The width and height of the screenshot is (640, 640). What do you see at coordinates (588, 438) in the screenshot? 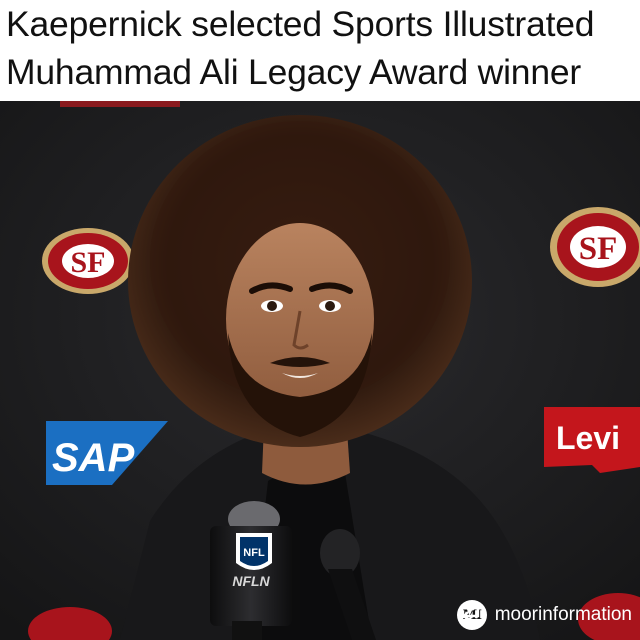
I see `levis-logo-text: Levi` at bounding box center [588, 438].